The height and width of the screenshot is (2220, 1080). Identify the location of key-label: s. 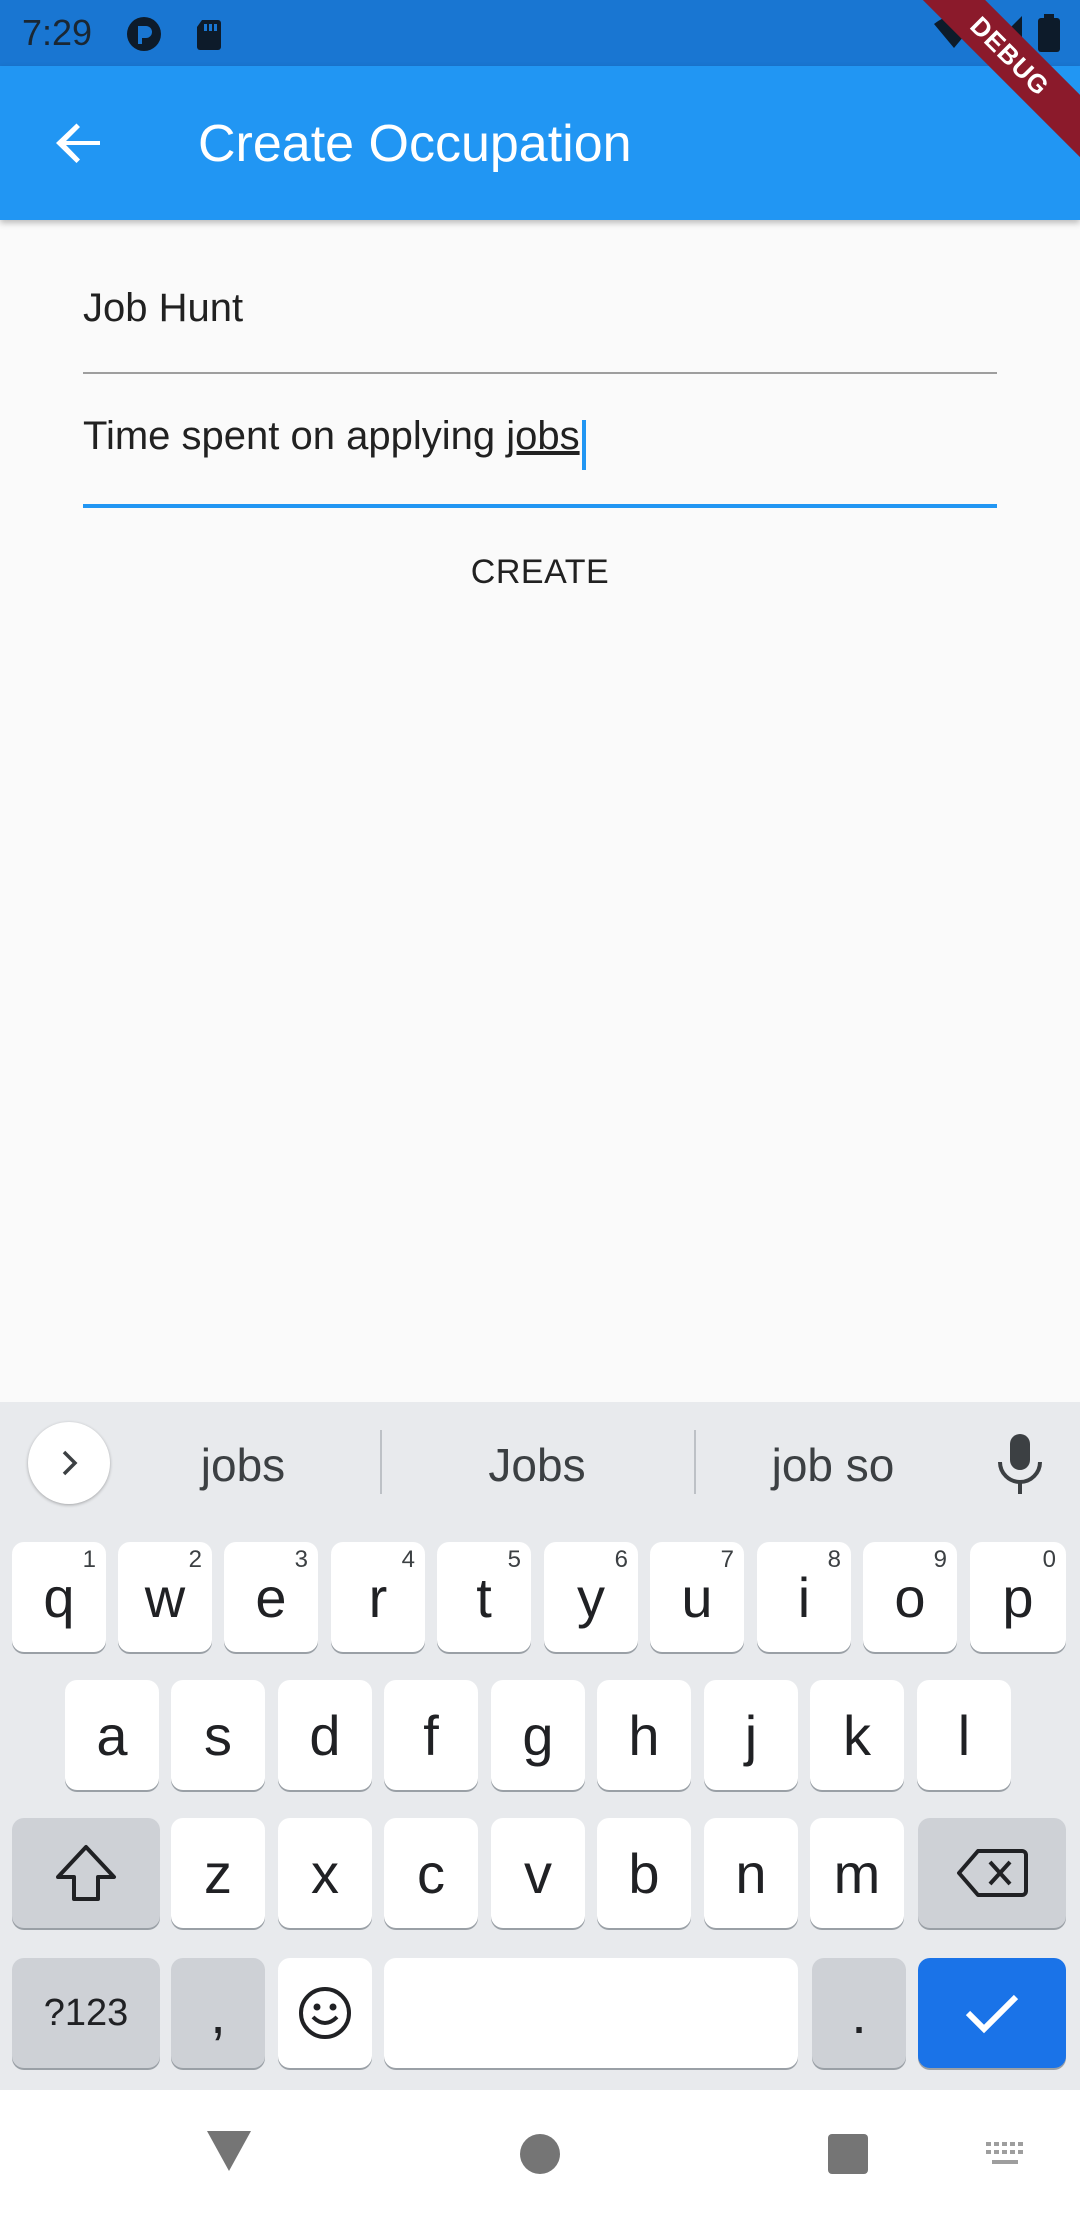
(218, 1735).